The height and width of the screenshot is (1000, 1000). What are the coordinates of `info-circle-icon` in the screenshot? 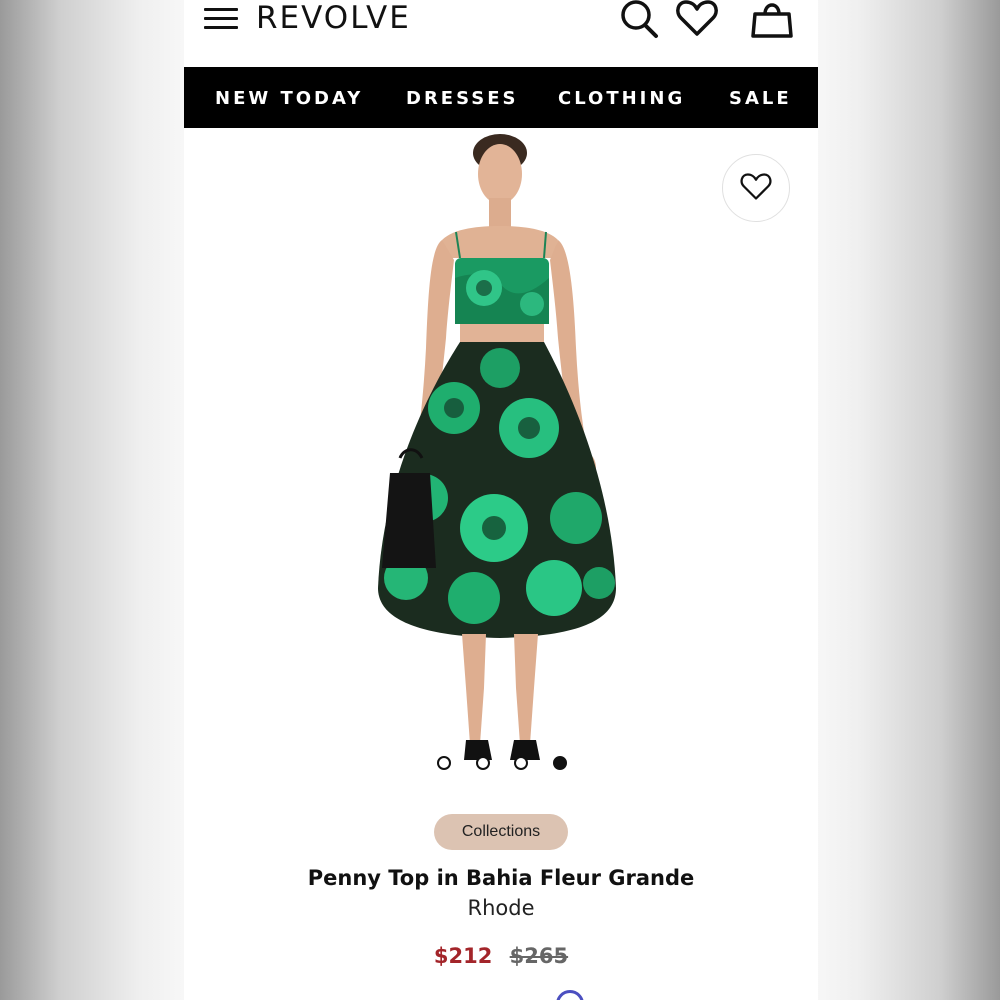 It's located at (570, 995).